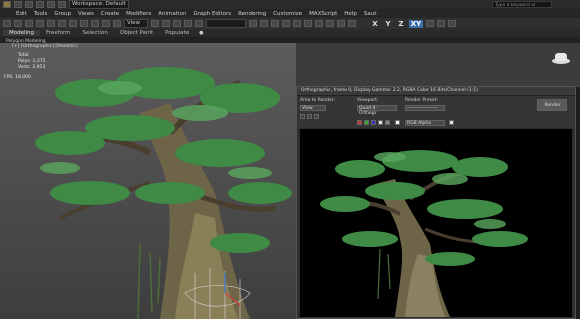 The width and height of the screenshot is (580, 319). Describe the element at coordinates (552, 105) in the screenshot. I see `render-button: Render` at that location.